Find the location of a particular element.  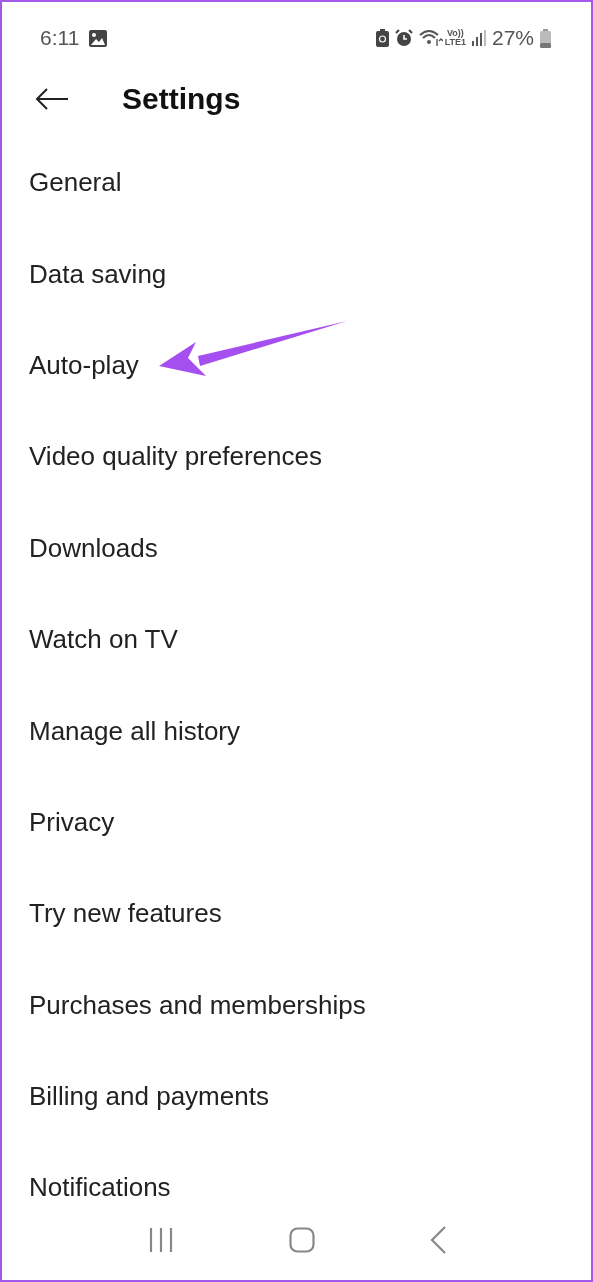

settings-item: Manage all history is located at coordinates (134, 731).